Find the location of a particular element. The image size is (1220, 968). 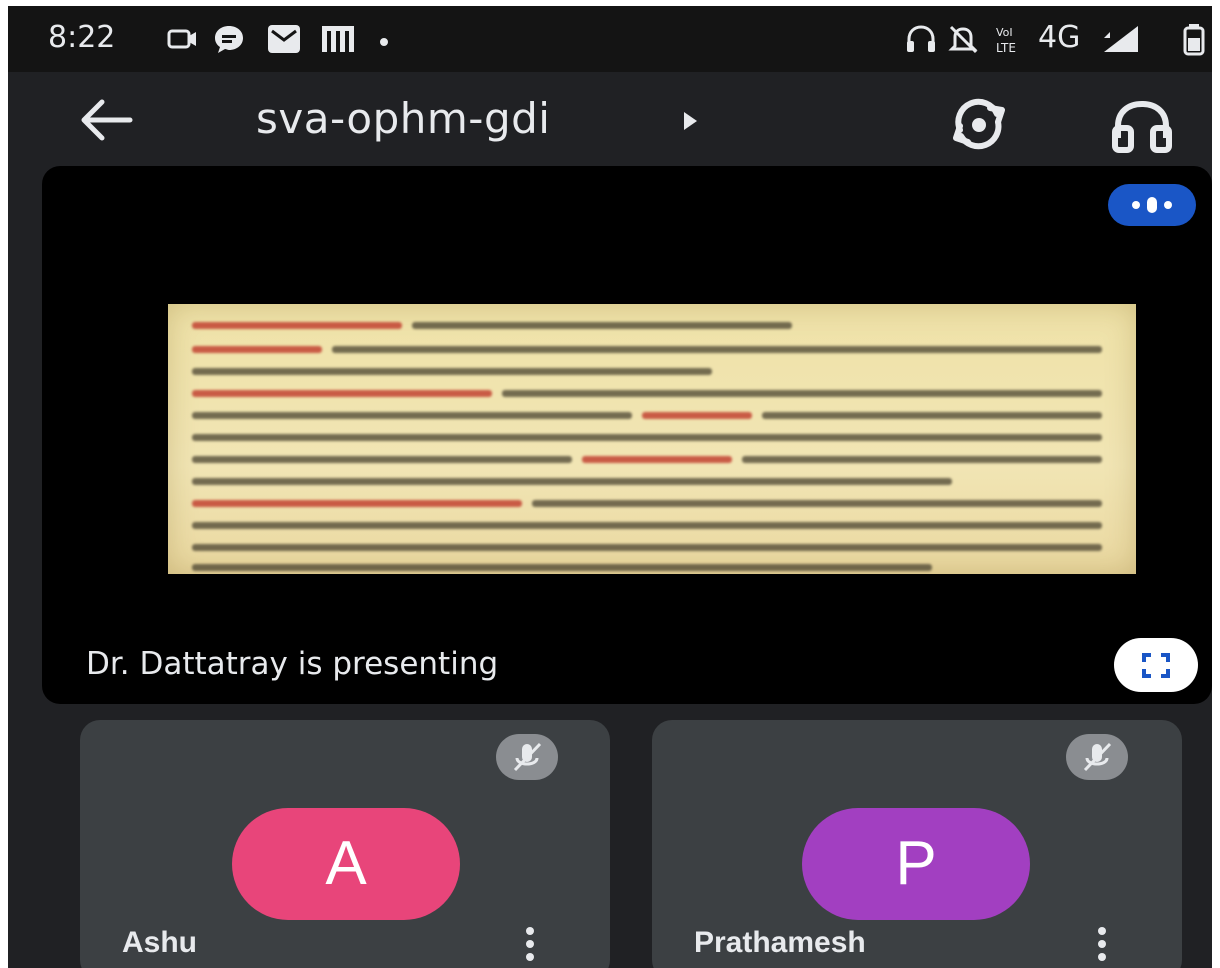

headphones-icon is located at coordinates (1142, 126).